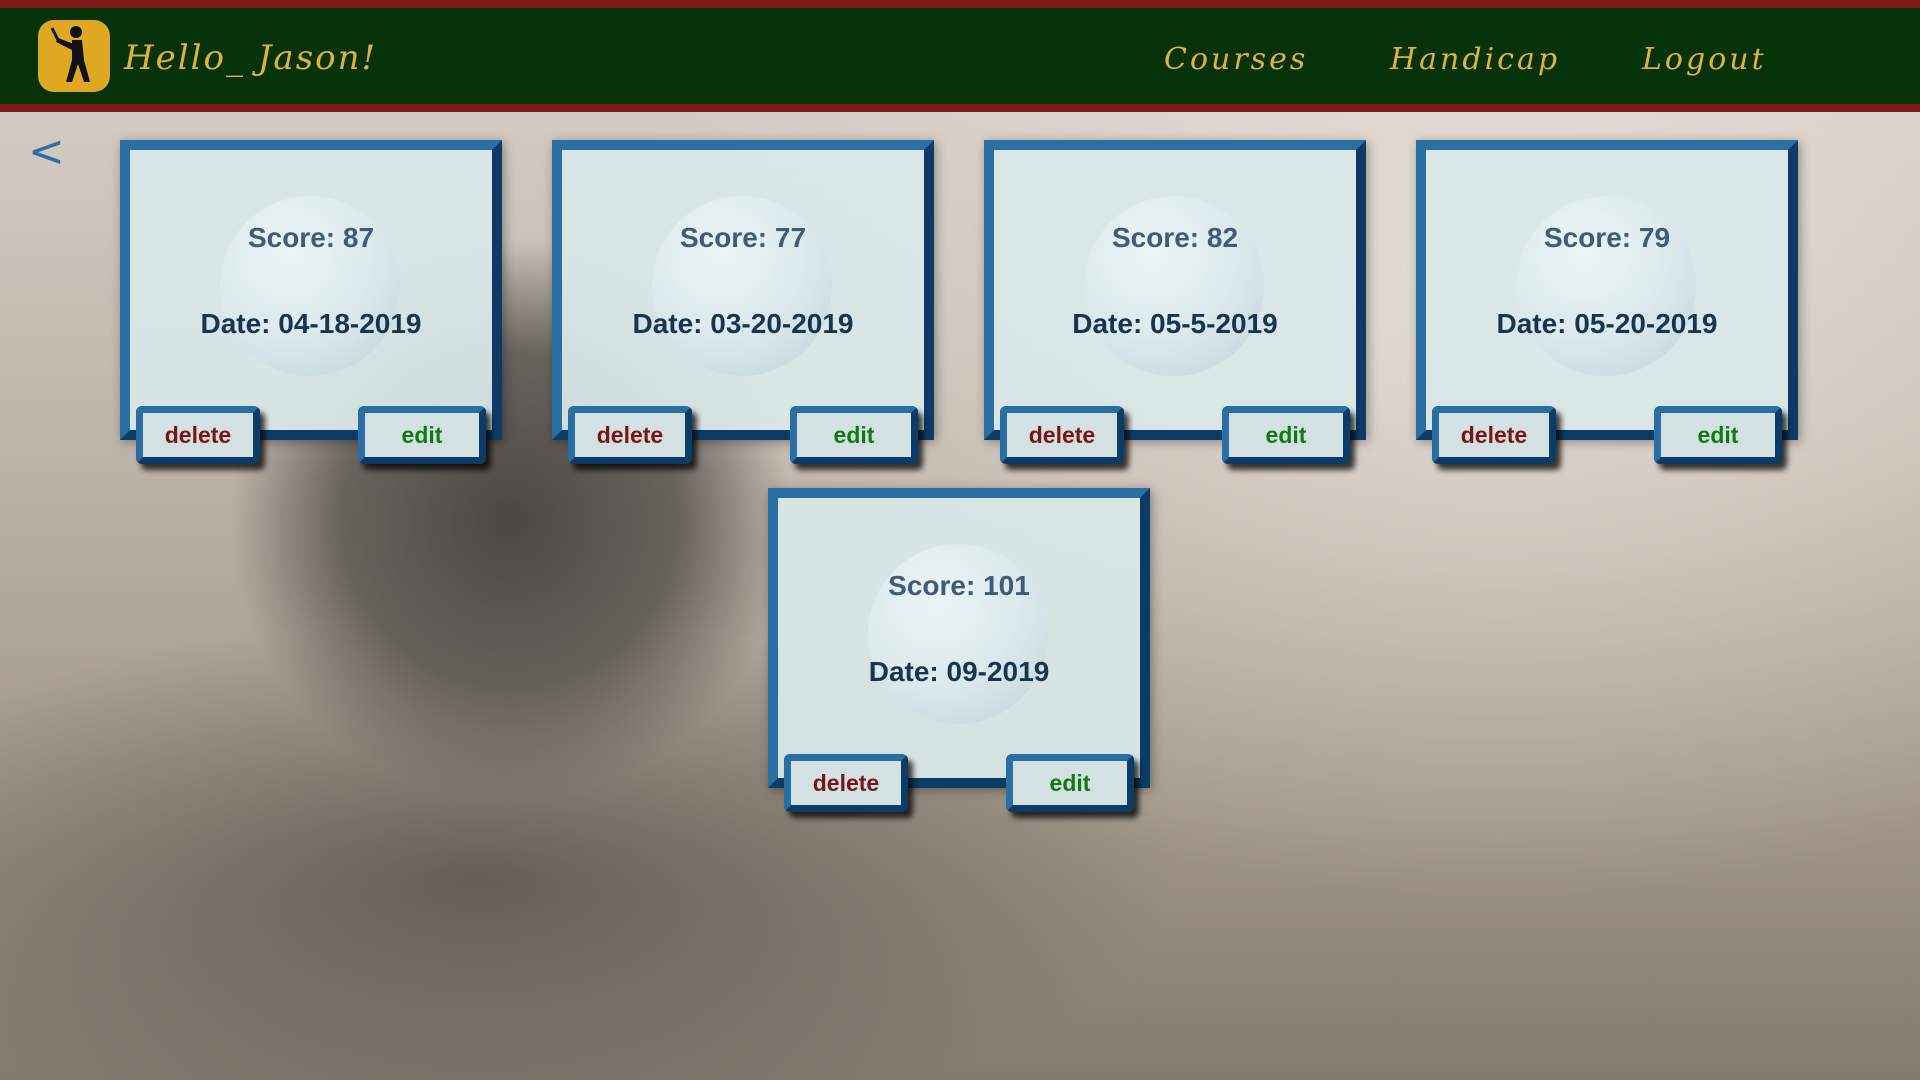 The height and width of the screenshot is (1080, 1920). Describe the element at coordinates (959, 585) in the screenshot. I see `round-score: Score: 101` at that location.